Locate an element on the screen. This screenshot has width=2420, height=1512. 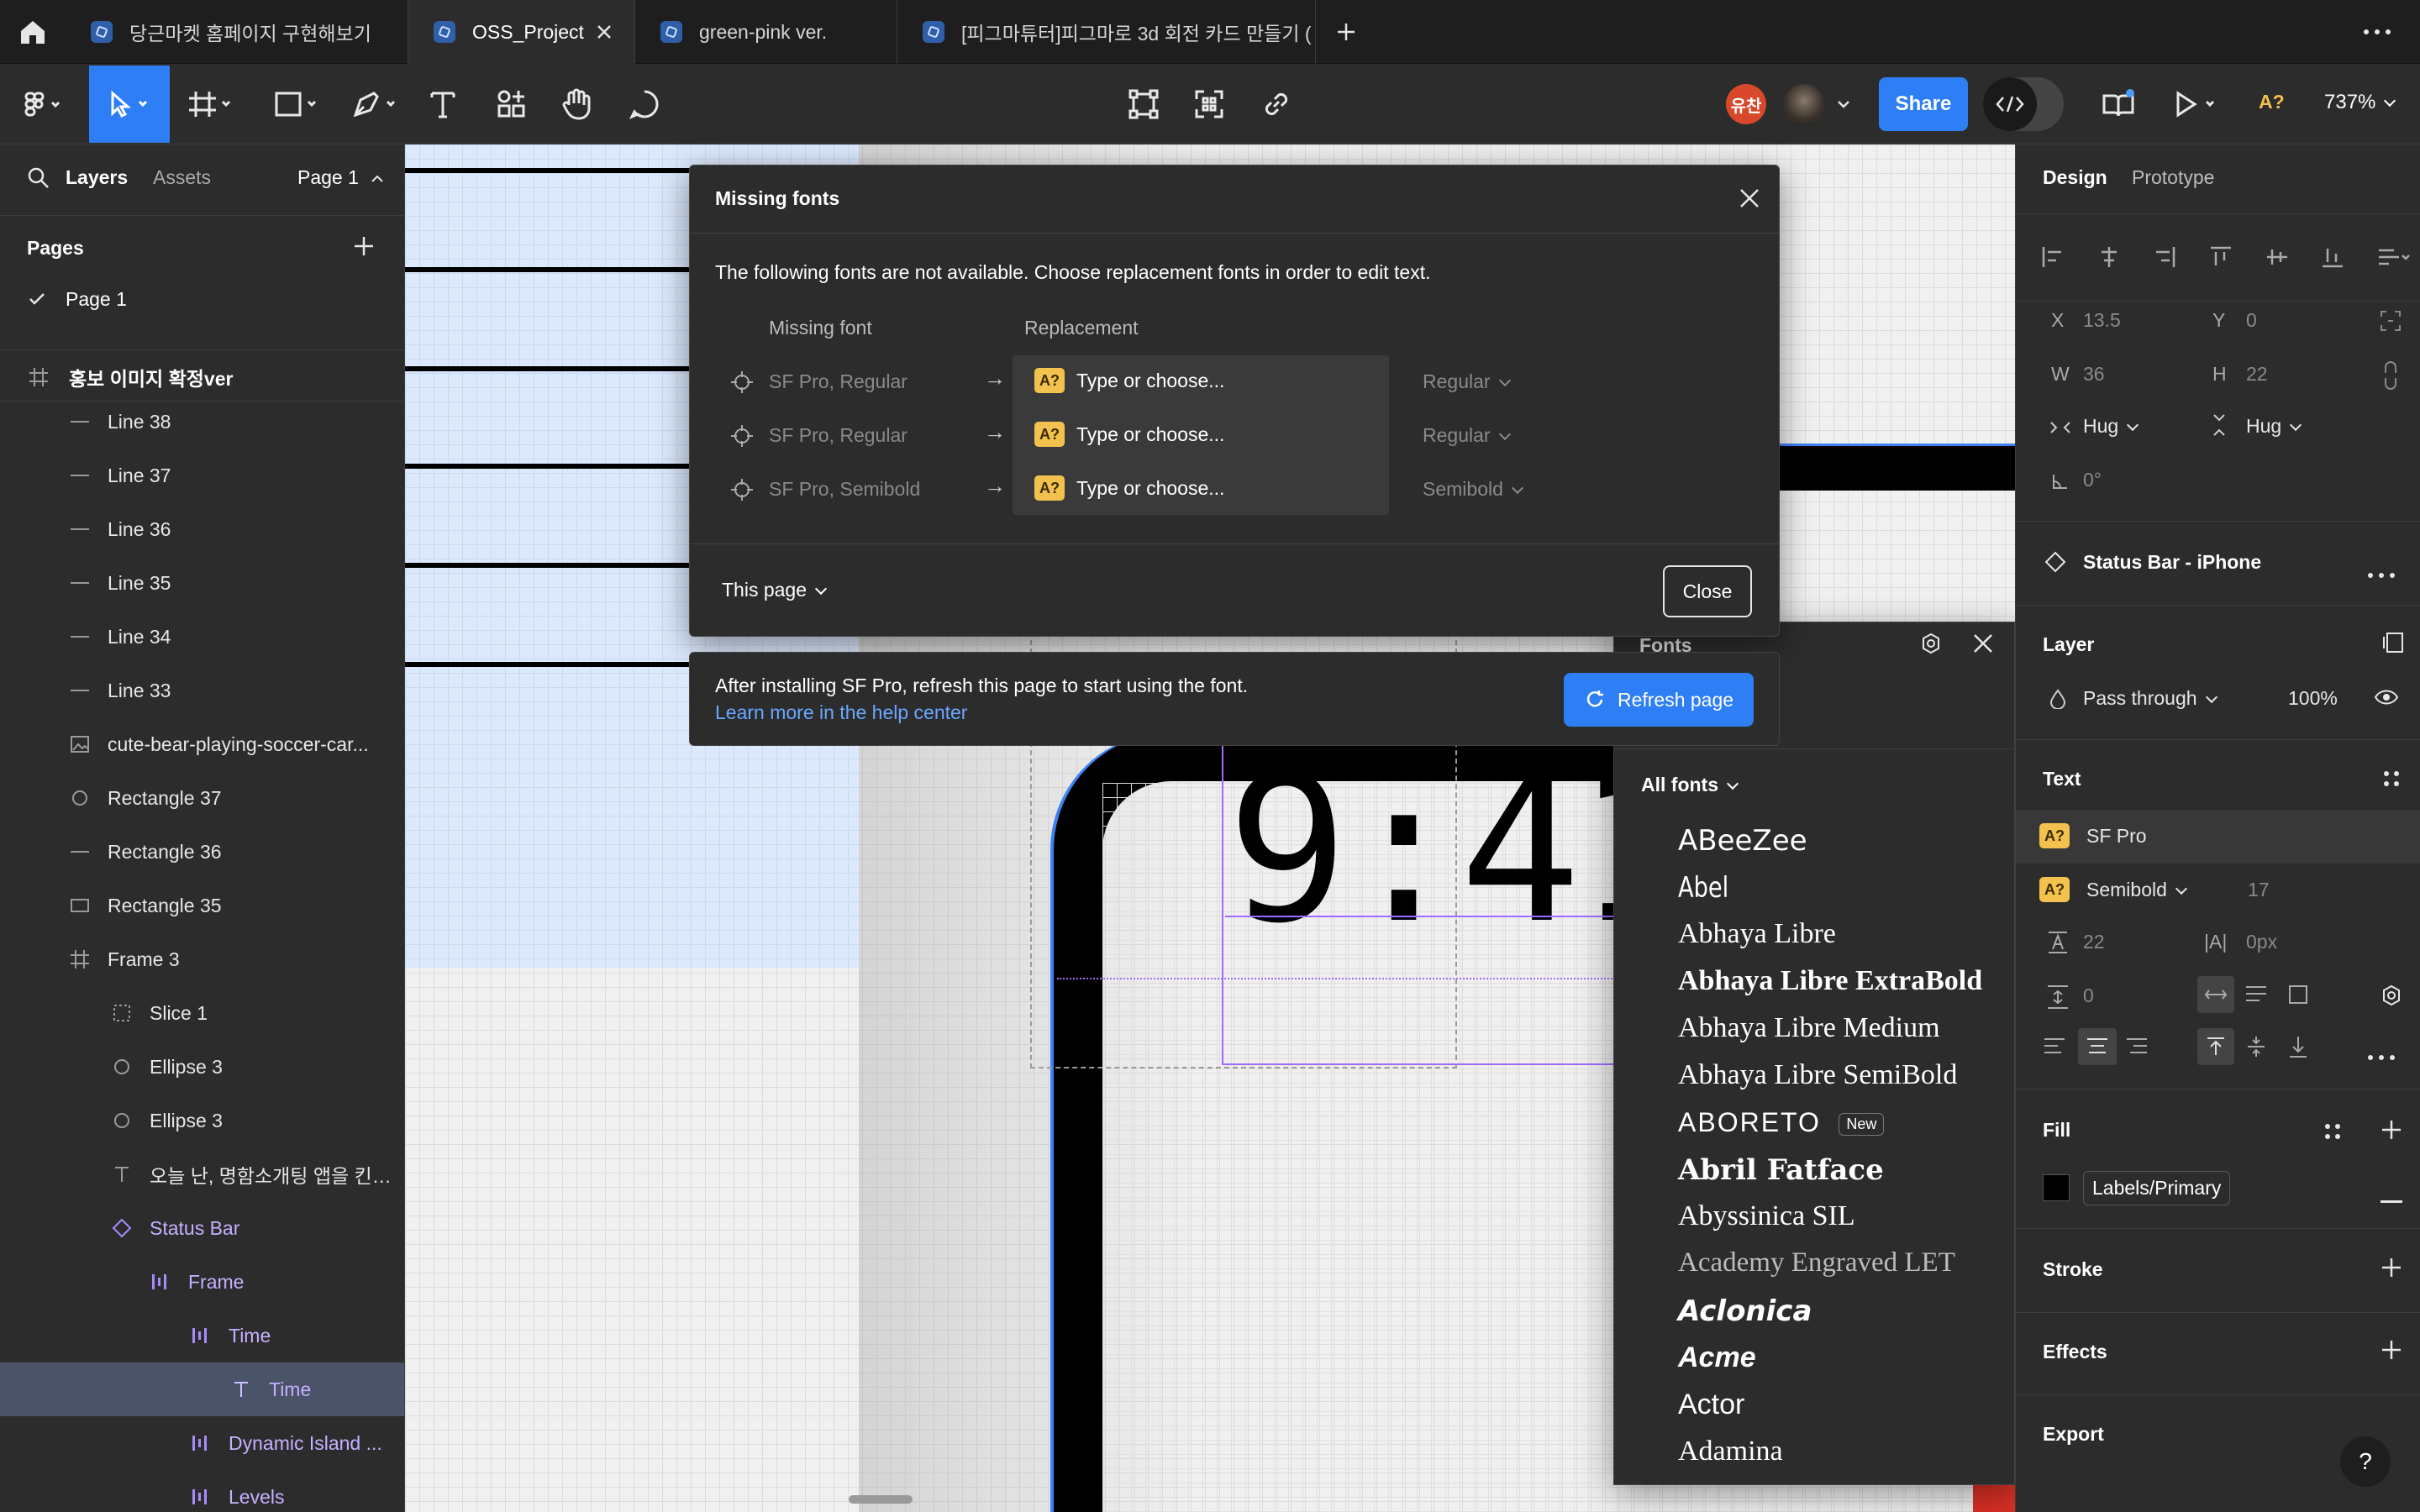
tab-layers: Layers is located at coordinates (97, 177).